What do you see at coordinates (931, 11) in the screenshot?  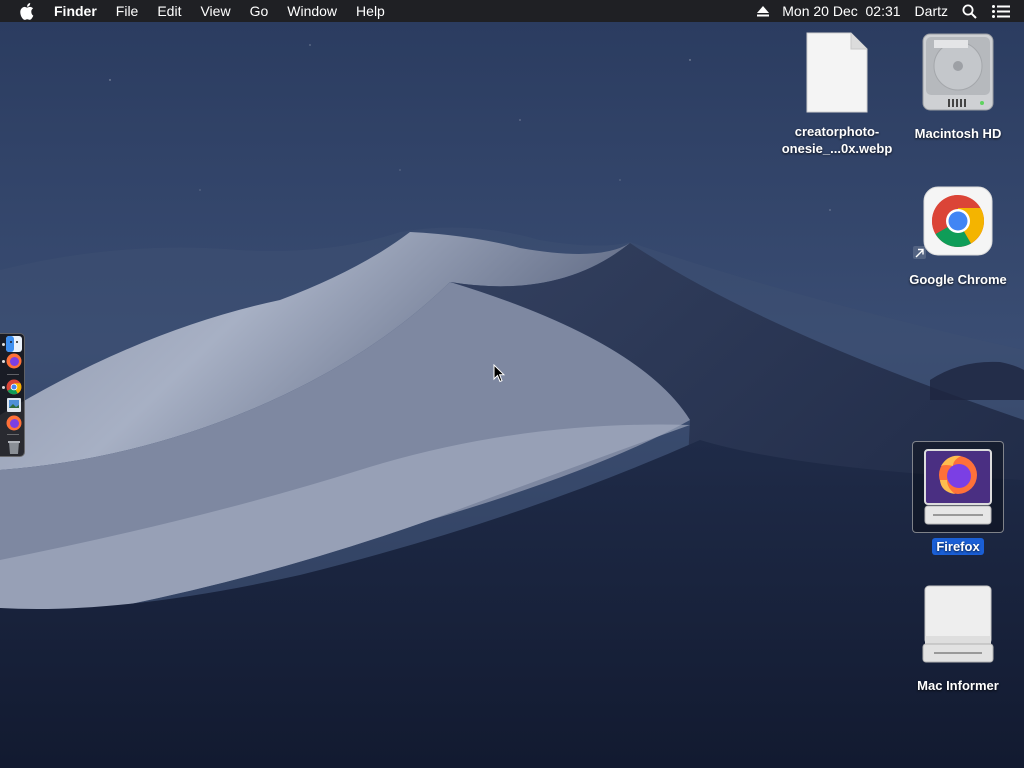 I see `menubar-user: Dartz` at bounding box center [931, 11].